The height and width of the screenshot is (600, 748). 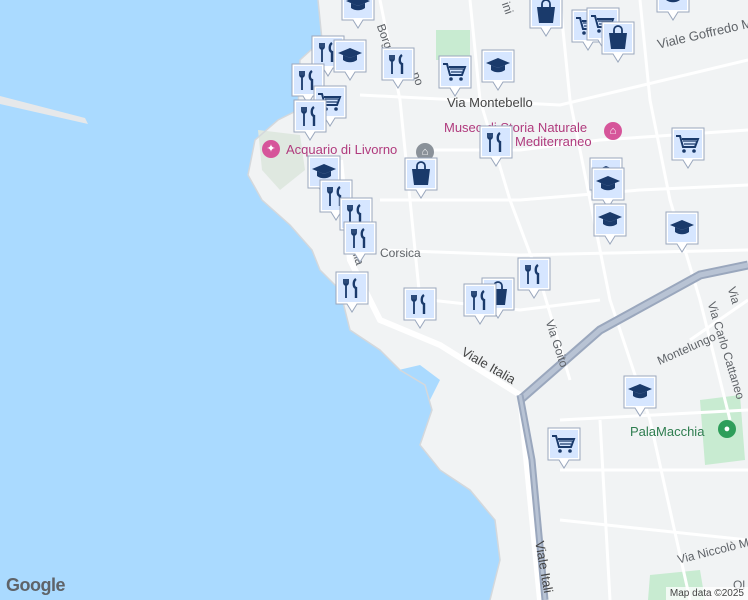 I want to click on poi-museo-label-line2: Mediterraneo, so click(x=553, y=141).